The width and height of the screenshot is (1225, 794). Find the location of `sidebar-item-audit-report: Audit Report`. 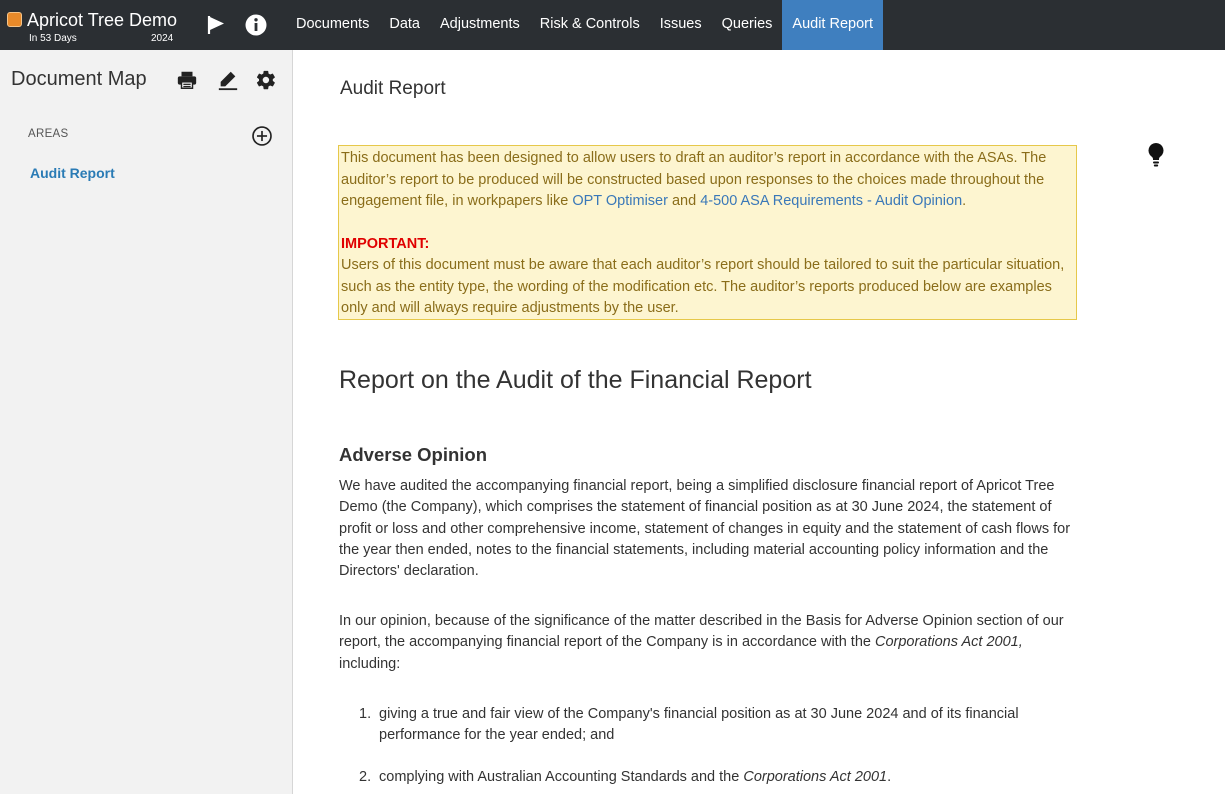

sidebar-item-audit-report: Audit Report is located at coordinates (72, 173).